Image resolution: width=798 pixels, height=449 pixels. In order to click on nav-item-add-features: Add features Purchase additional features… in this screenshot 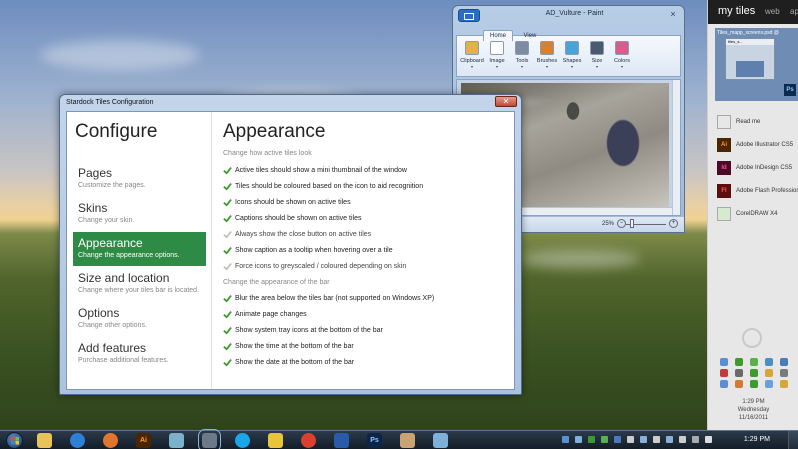, I will do `click(139, 354)`.